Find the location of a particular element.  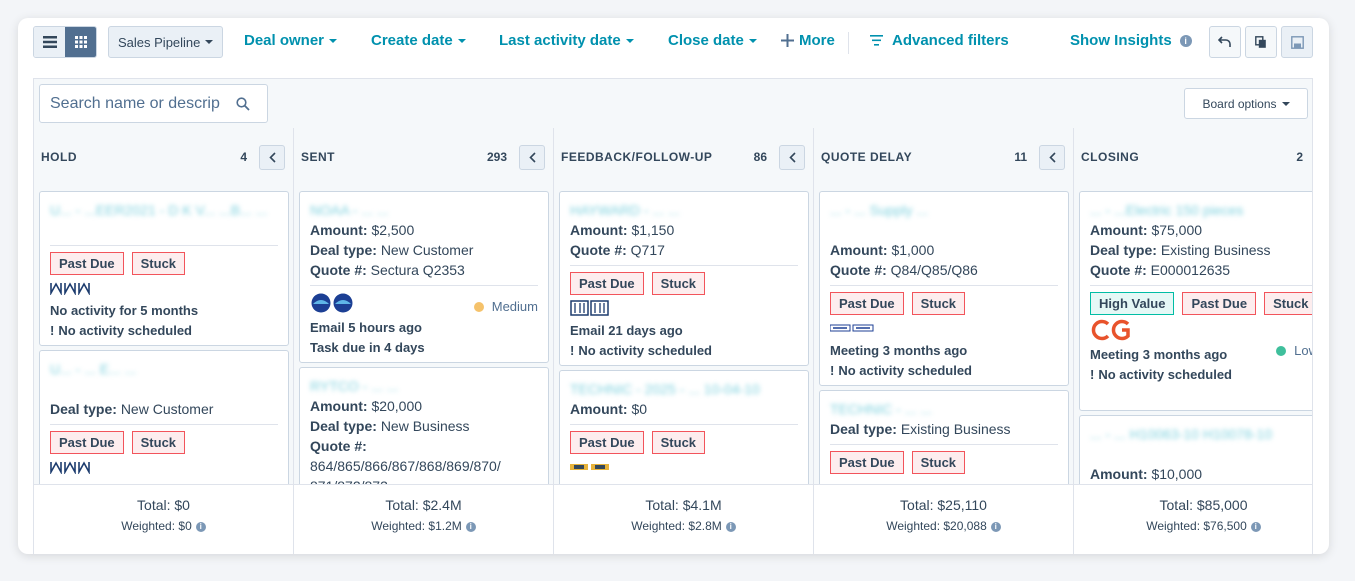

filter-close-date: Close date is located at coordinates (712, 40).